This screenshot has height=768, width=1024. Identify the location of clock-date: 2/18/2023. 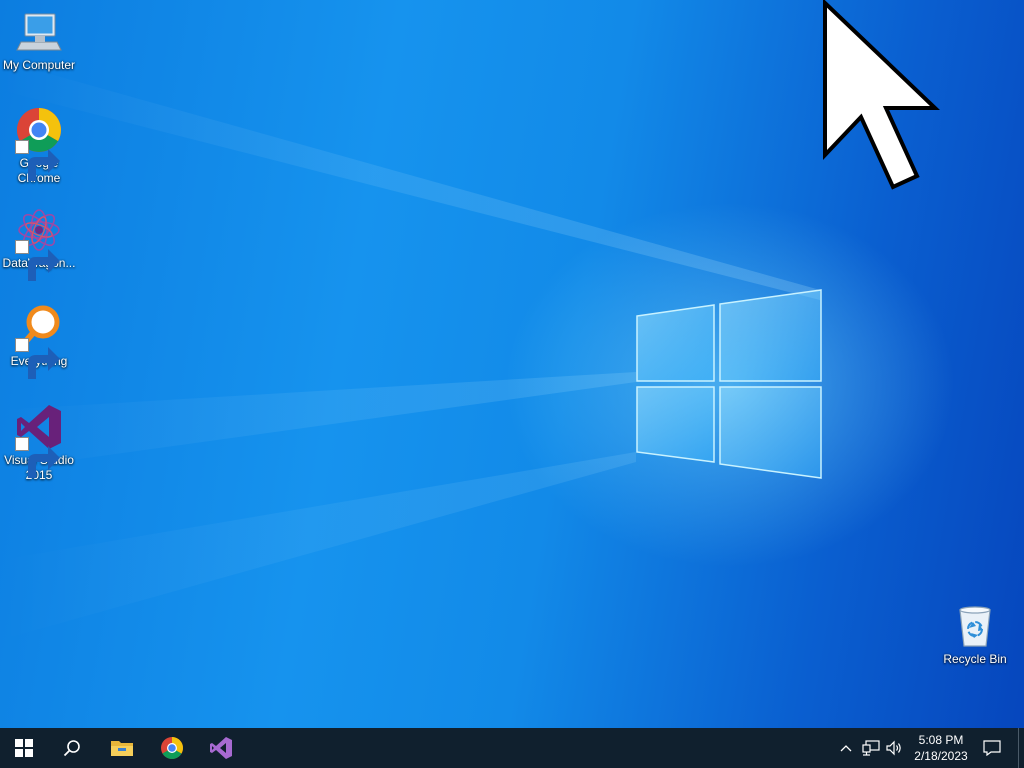
(941, 756).